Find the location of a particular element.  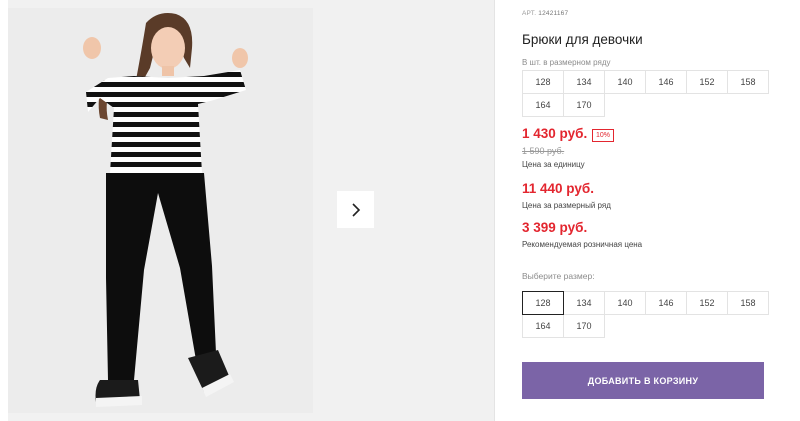

size-option: 146 is located at coordinates (666, 303).